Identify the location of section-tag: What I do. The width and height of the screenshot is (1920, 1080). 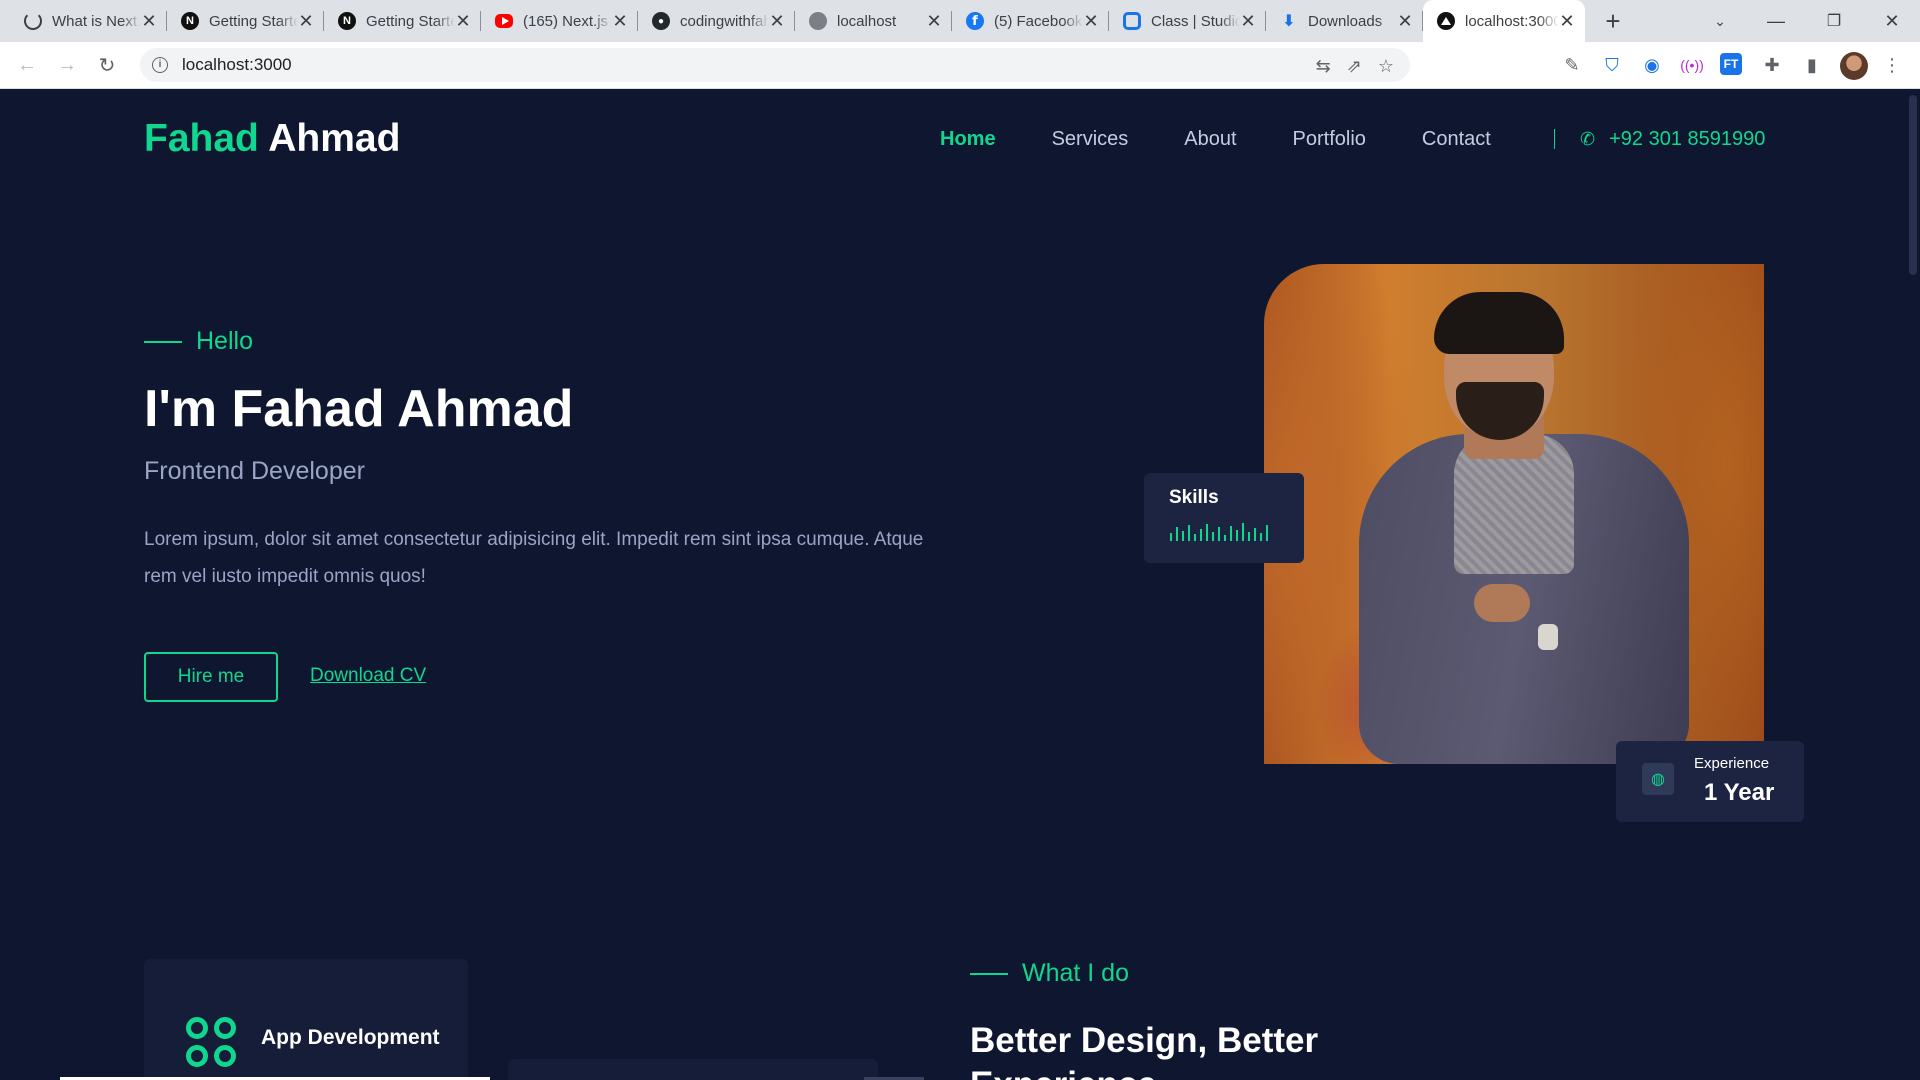
(1049, 973).